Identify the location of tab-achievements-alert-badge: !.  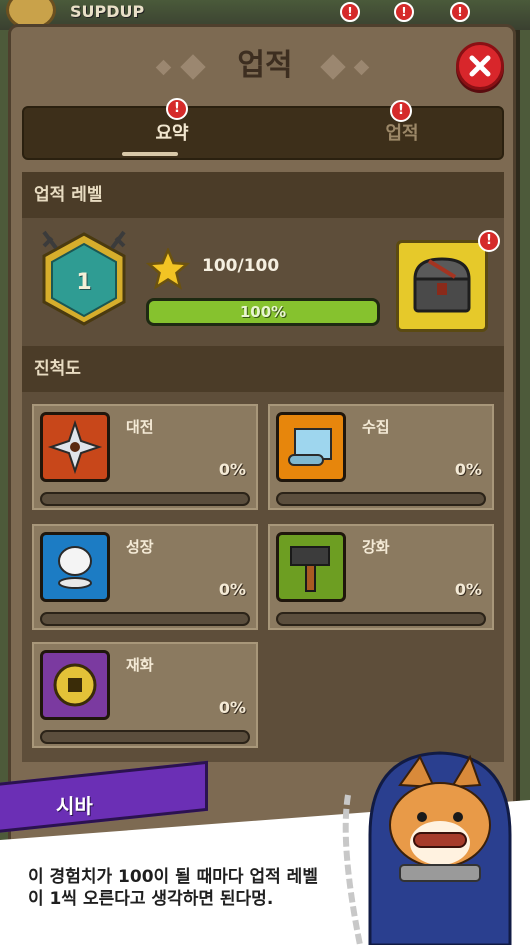
(401, 111).